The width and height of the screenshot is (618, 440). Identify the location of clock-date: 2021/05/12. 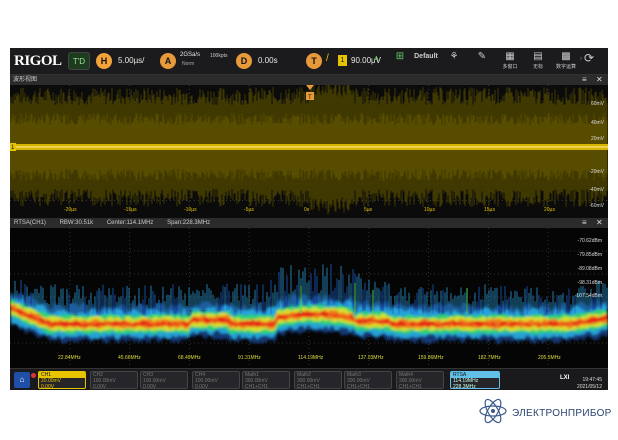
(589, 387).